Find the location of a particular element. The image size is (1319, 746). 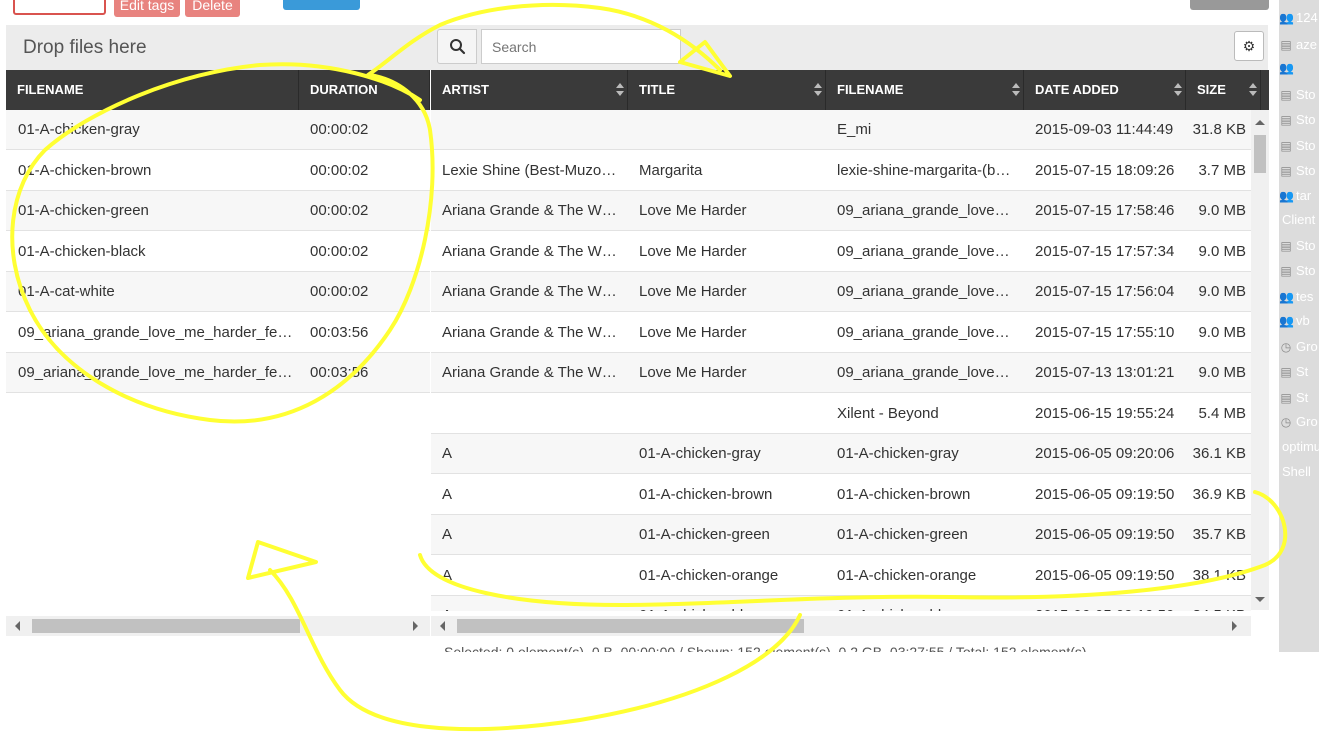

sidebar-item-label is located at coordinates (1294, 67).